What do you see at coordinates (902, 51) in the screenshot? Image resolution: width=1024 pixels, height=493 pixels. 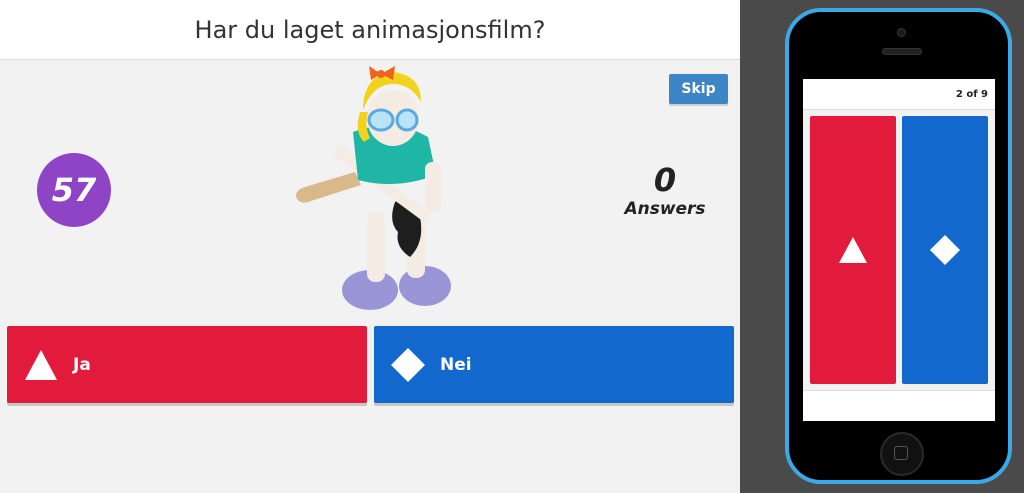 I see `phone-speaker` at bounding box center [902, 51].